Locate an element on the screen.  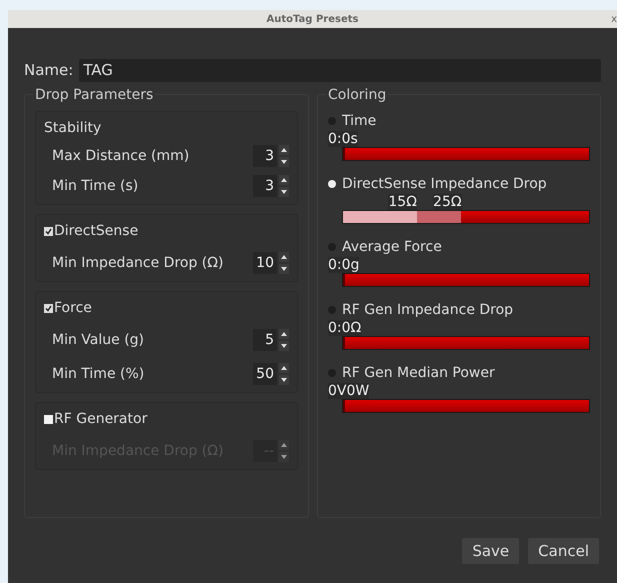
handle-label: 25Ω is located at coordinates (447, 202).